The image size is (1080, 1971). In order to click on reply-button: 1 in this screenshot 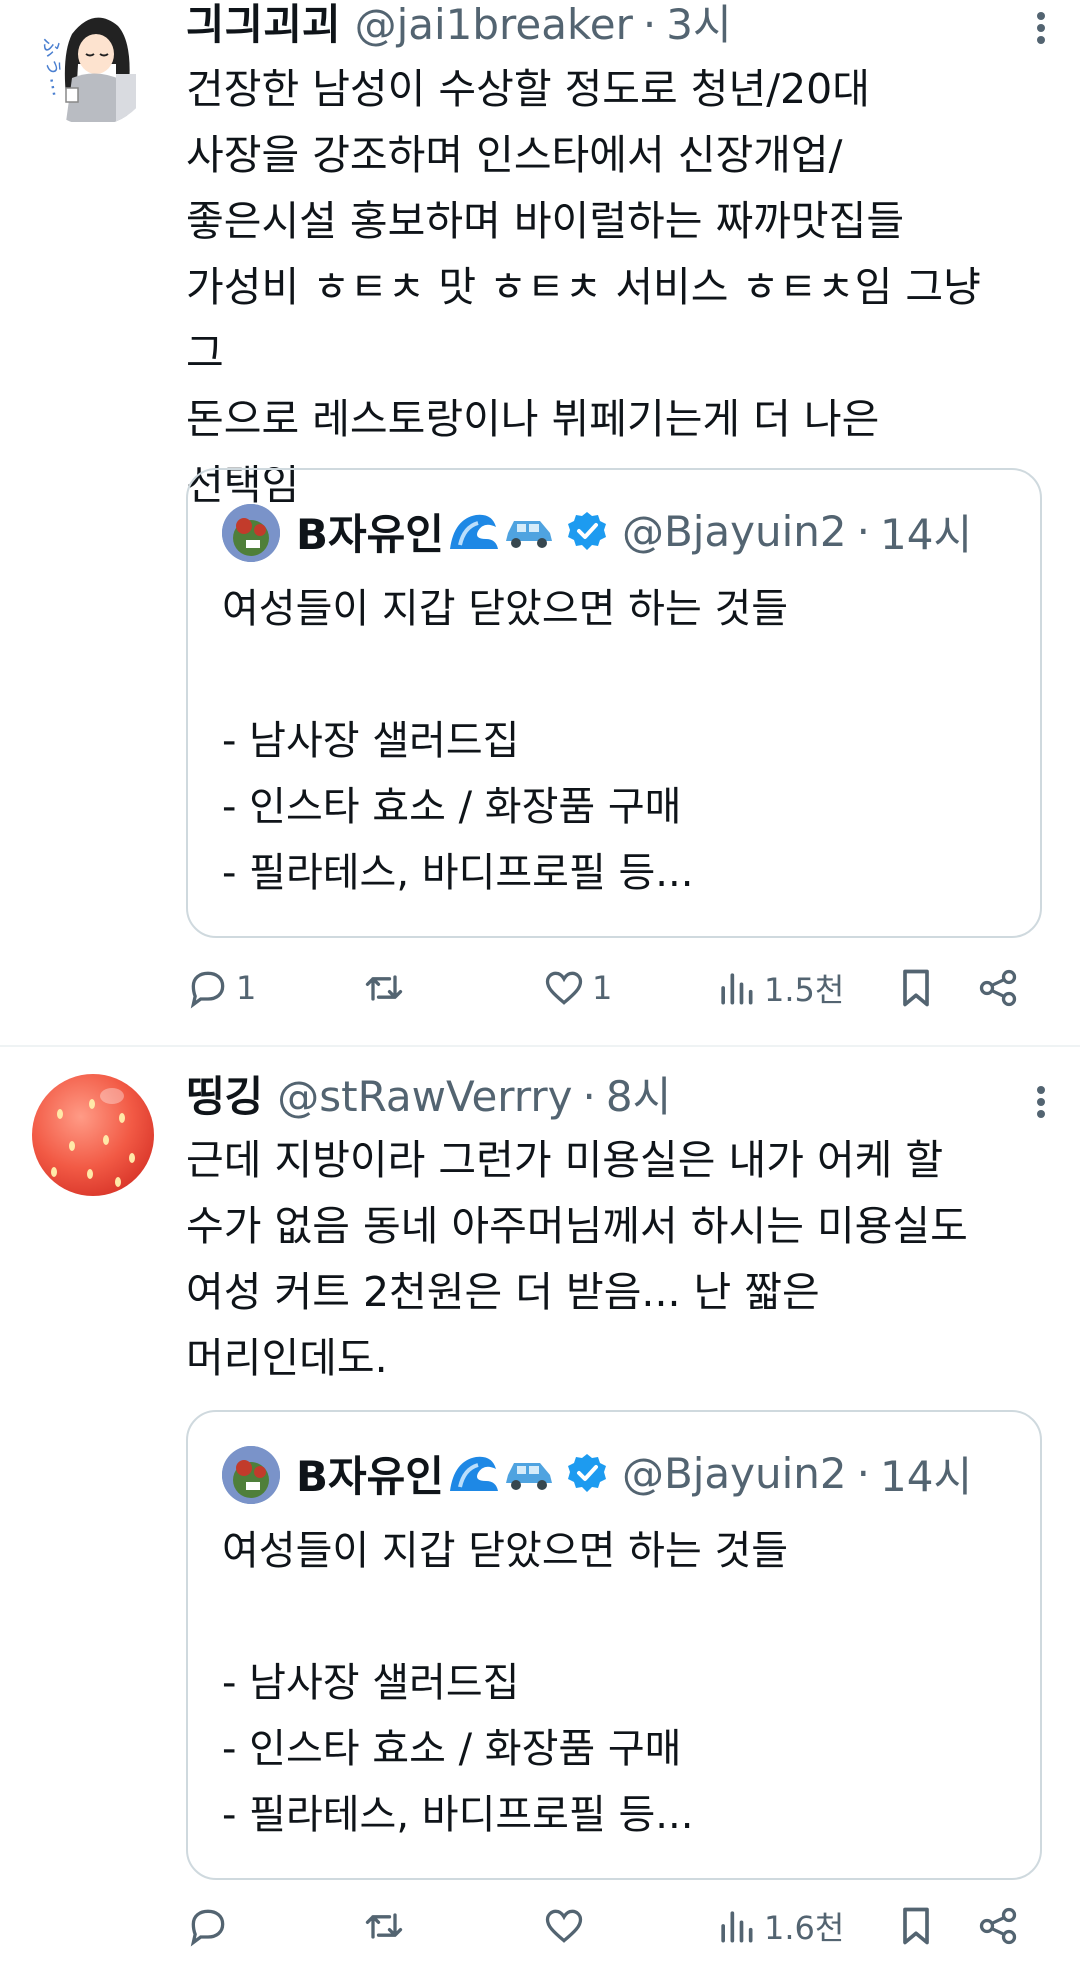, I will do `click(221, 988)`.